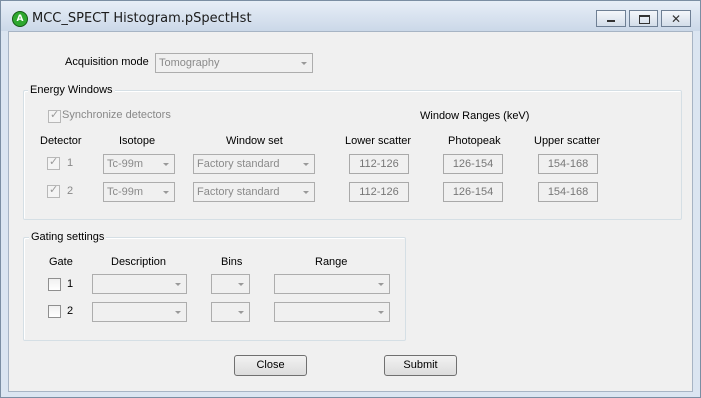 The width and height of the screenshot is (701, 398). I want to click on title-bar: A MCC_SPECT Histogram.pSpectHst ✕, so click(350, 16).